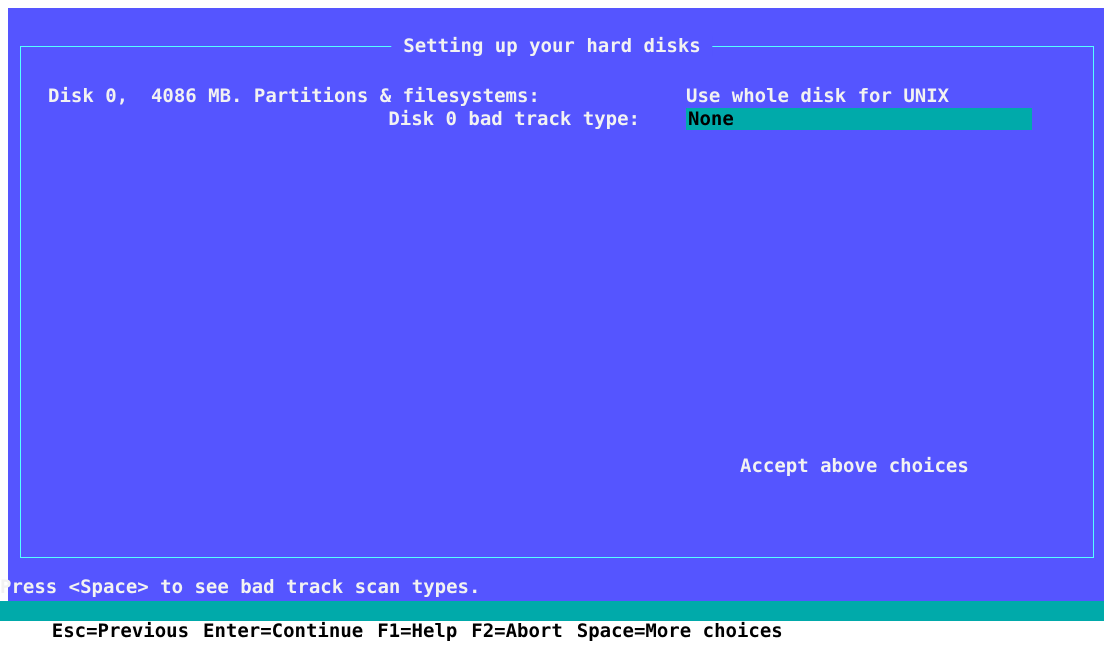 Image resolution: width=1104 pixels, height=662 pixels. What do you see at coordinates (120, 631) in the screenshot?
I see `esc-previous-key: Esc=Previous` at bounding box center [120, 631].